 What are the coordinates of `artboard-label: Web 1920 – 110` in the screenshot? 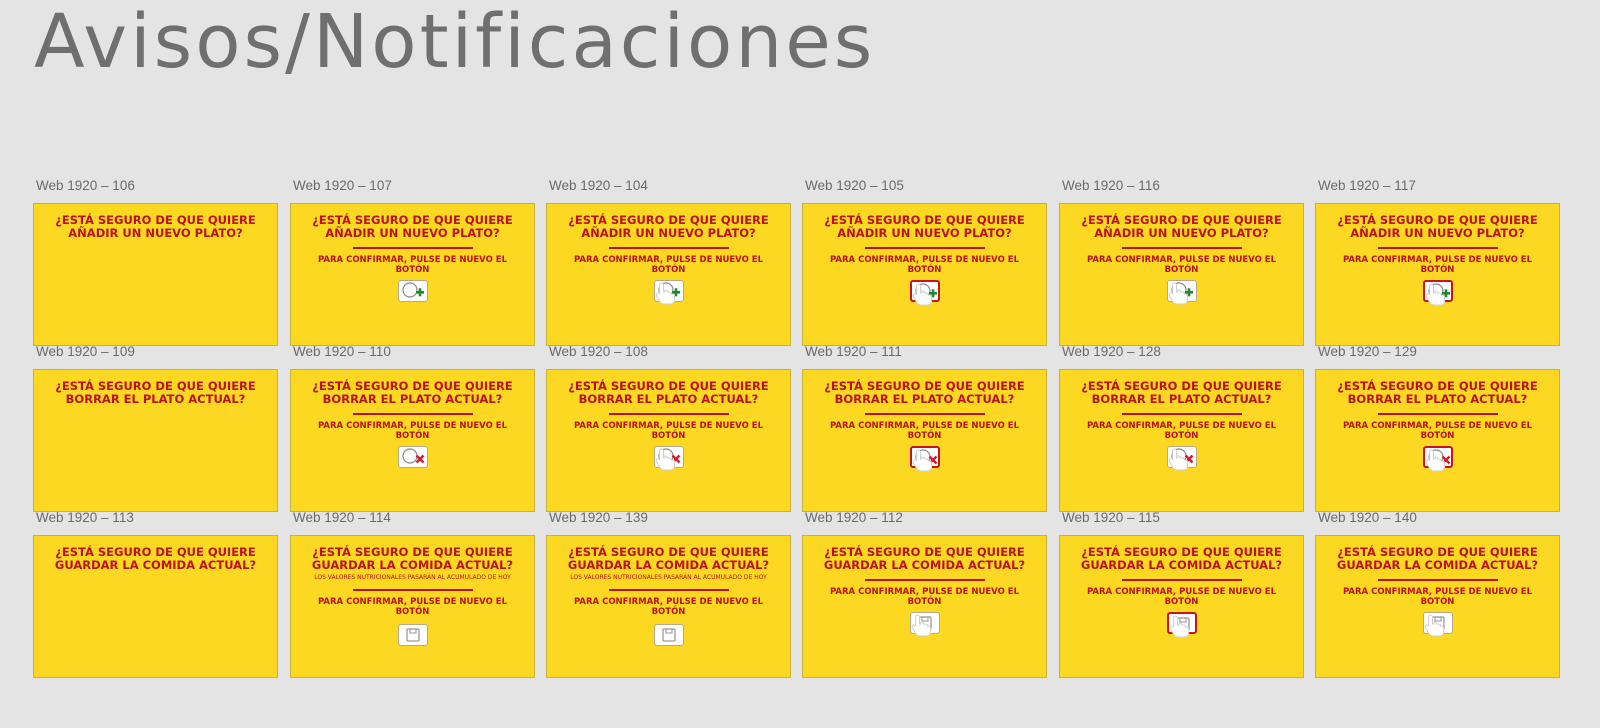 It's located at (342, 351).